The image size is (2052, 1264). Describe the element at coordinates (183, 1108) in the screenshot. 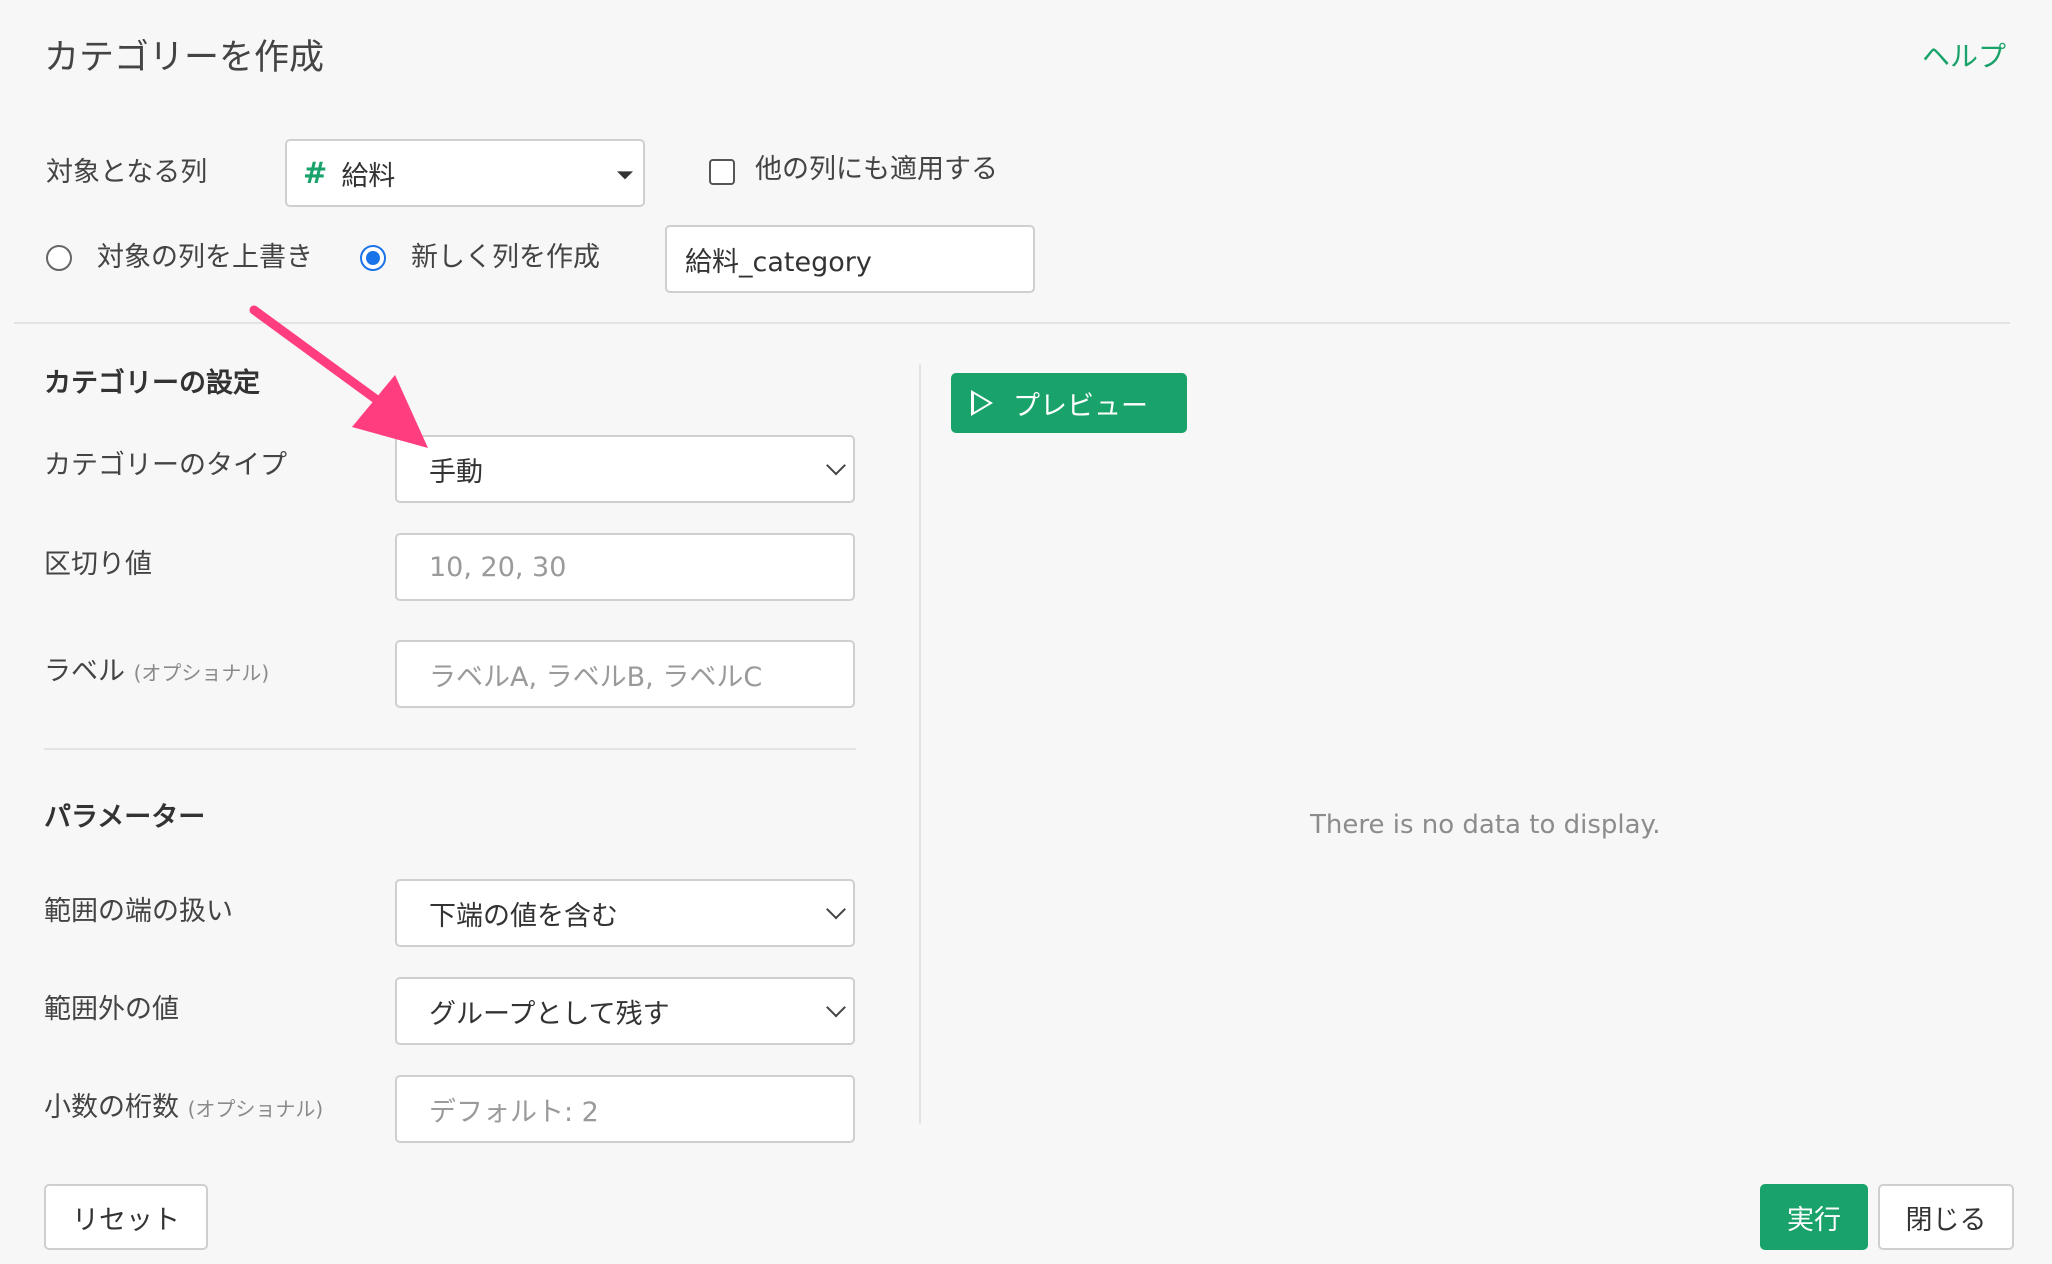

I see `decimals-label: 小数の桁数 (オプショナル)` at that location.